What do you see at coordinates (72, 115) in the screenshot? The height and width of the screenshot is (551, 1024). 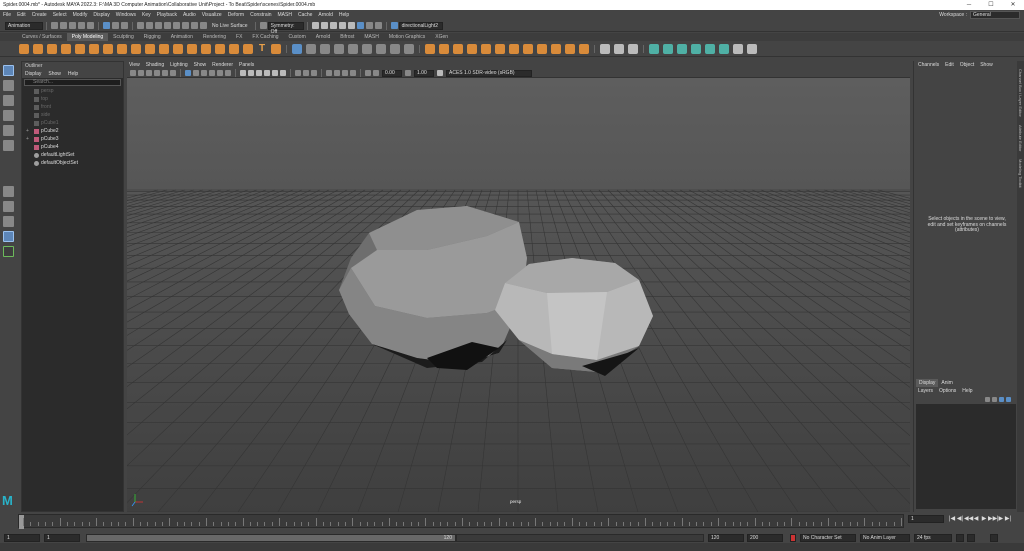 I see `outliner-item: side` at bounding box center [72, 115].